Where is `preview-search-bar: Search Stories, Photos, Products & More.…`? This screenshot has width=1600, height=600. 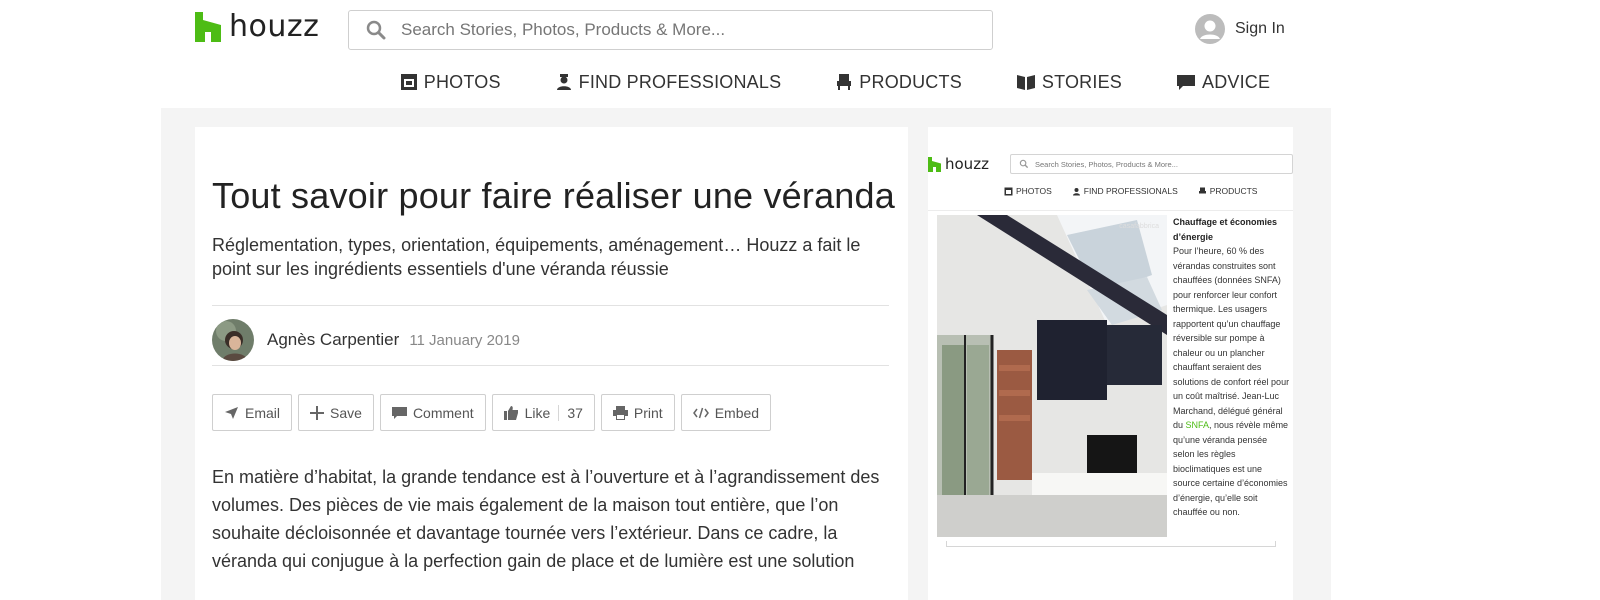
preview-search-bar: Search Stories, Photos, Products & More.… is located at coordinates (1151, 164).